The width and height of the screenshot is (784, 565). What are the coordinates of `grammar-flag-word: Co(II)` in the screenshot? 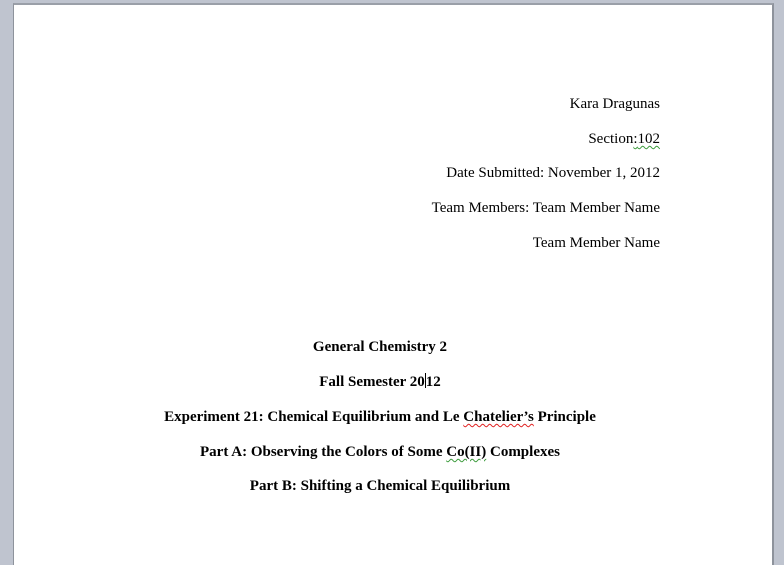 It's located at (466, 452).